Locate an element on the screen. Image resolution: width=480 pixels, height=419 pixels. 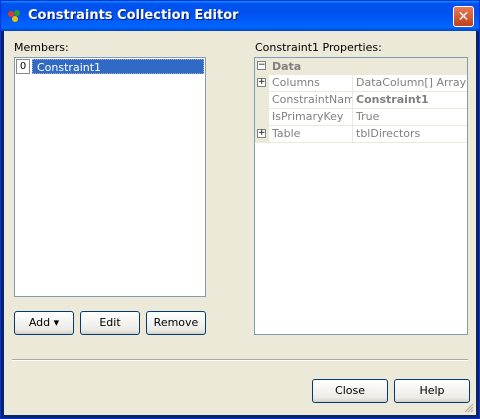
property-row-table: + Table tblDirectors is located at coordinates (361, 134).